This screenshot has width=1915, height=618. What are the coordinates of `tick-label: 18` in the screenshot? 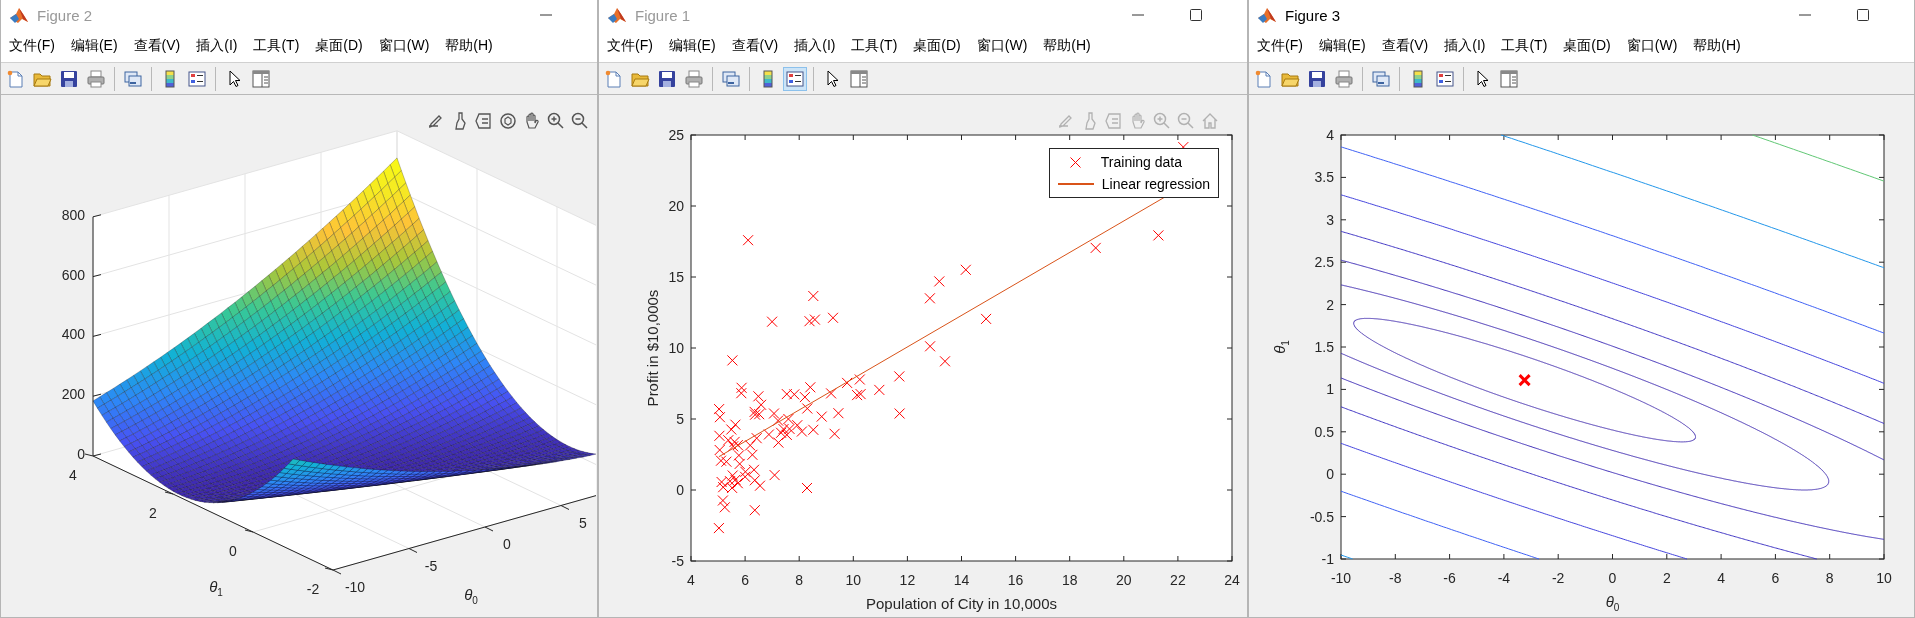 It's located at (1069, 580).